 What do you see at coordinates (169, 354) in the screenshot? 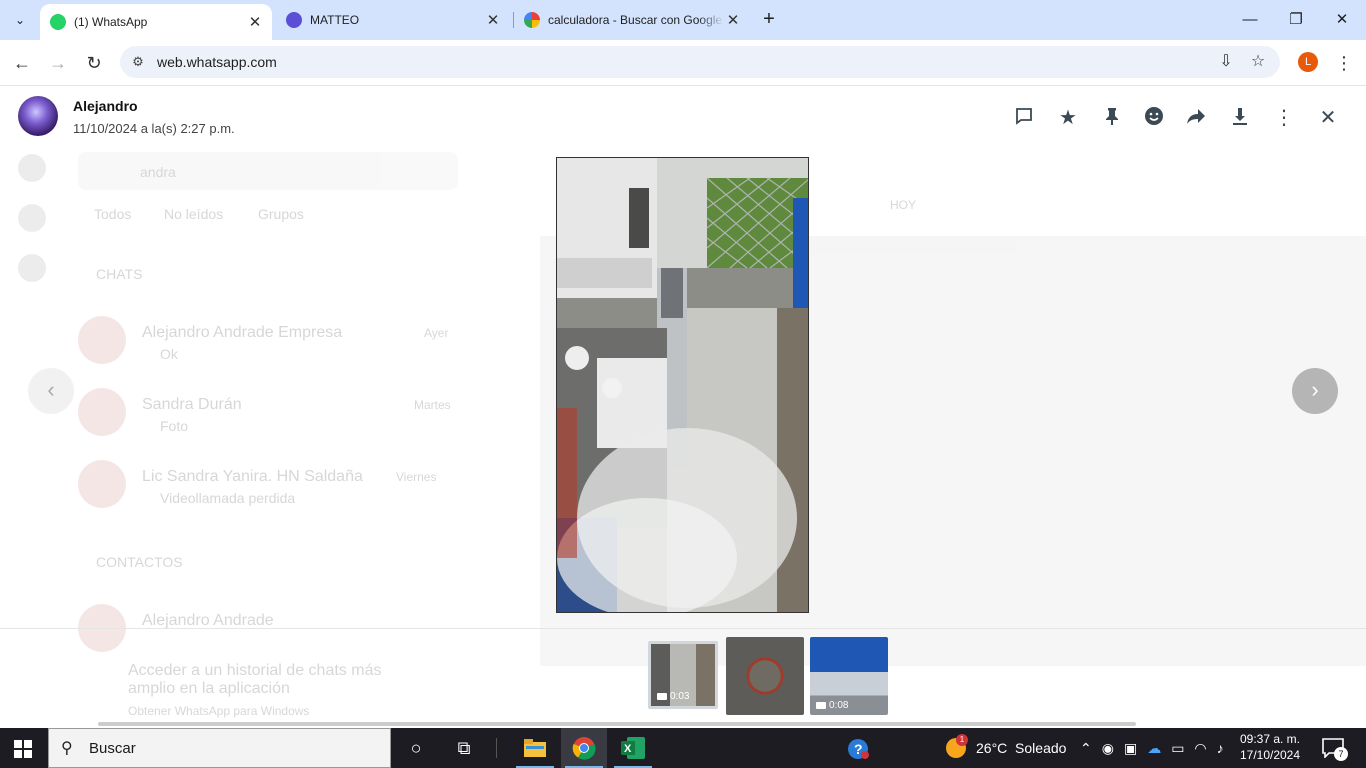
I see `chat-preview: Ok` at bounding box center [169, 354].